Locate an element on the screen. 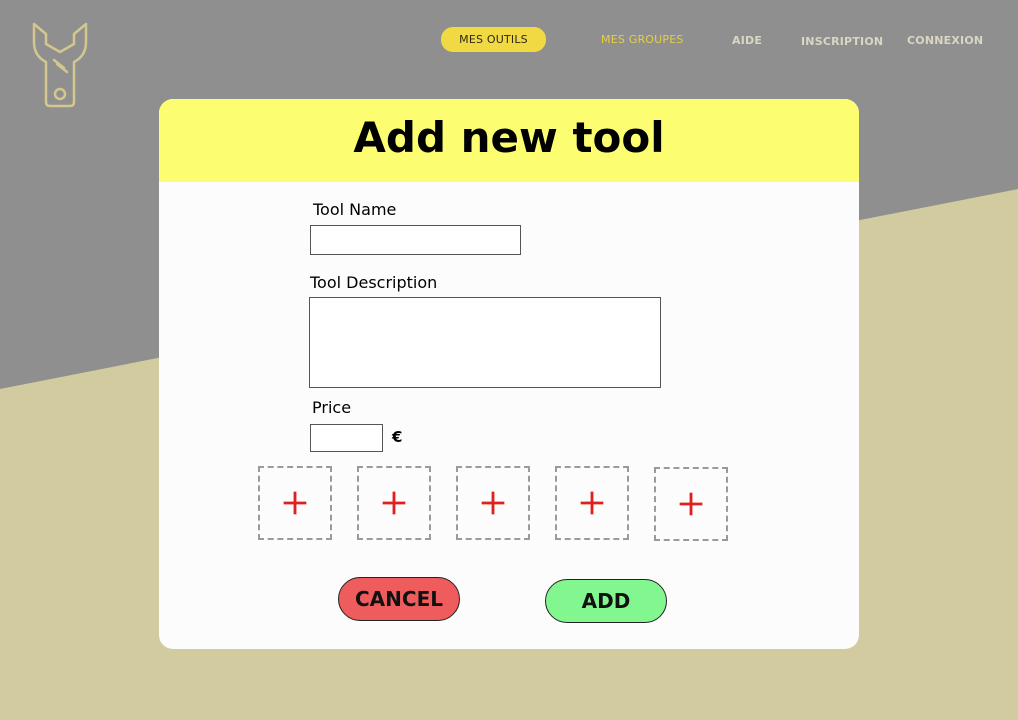 This screenshot has width=1018, height=720. nav-connexion: CONNEXION is located at coordinates (945, 40).